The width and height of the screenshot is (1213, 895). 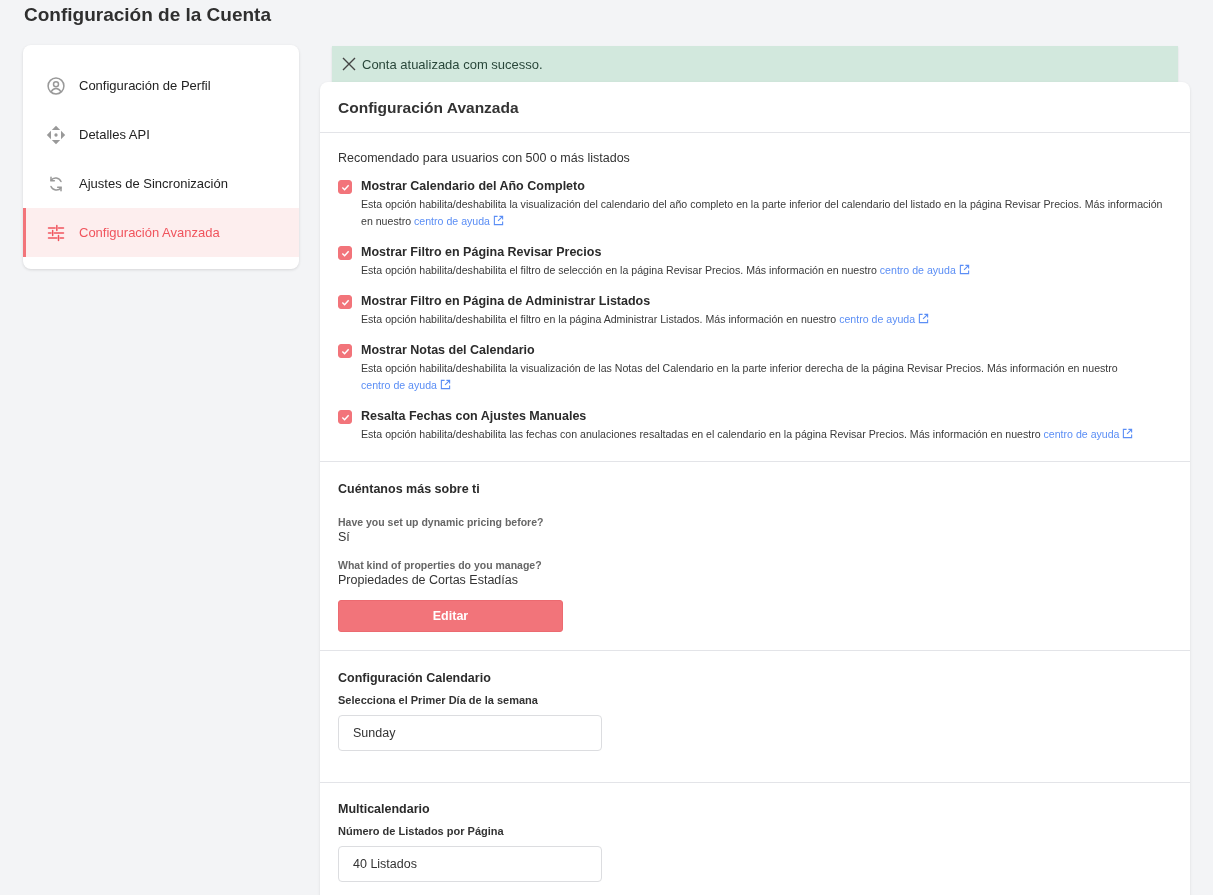 I want to click on sliders-icon, so click(x=56, y=232).